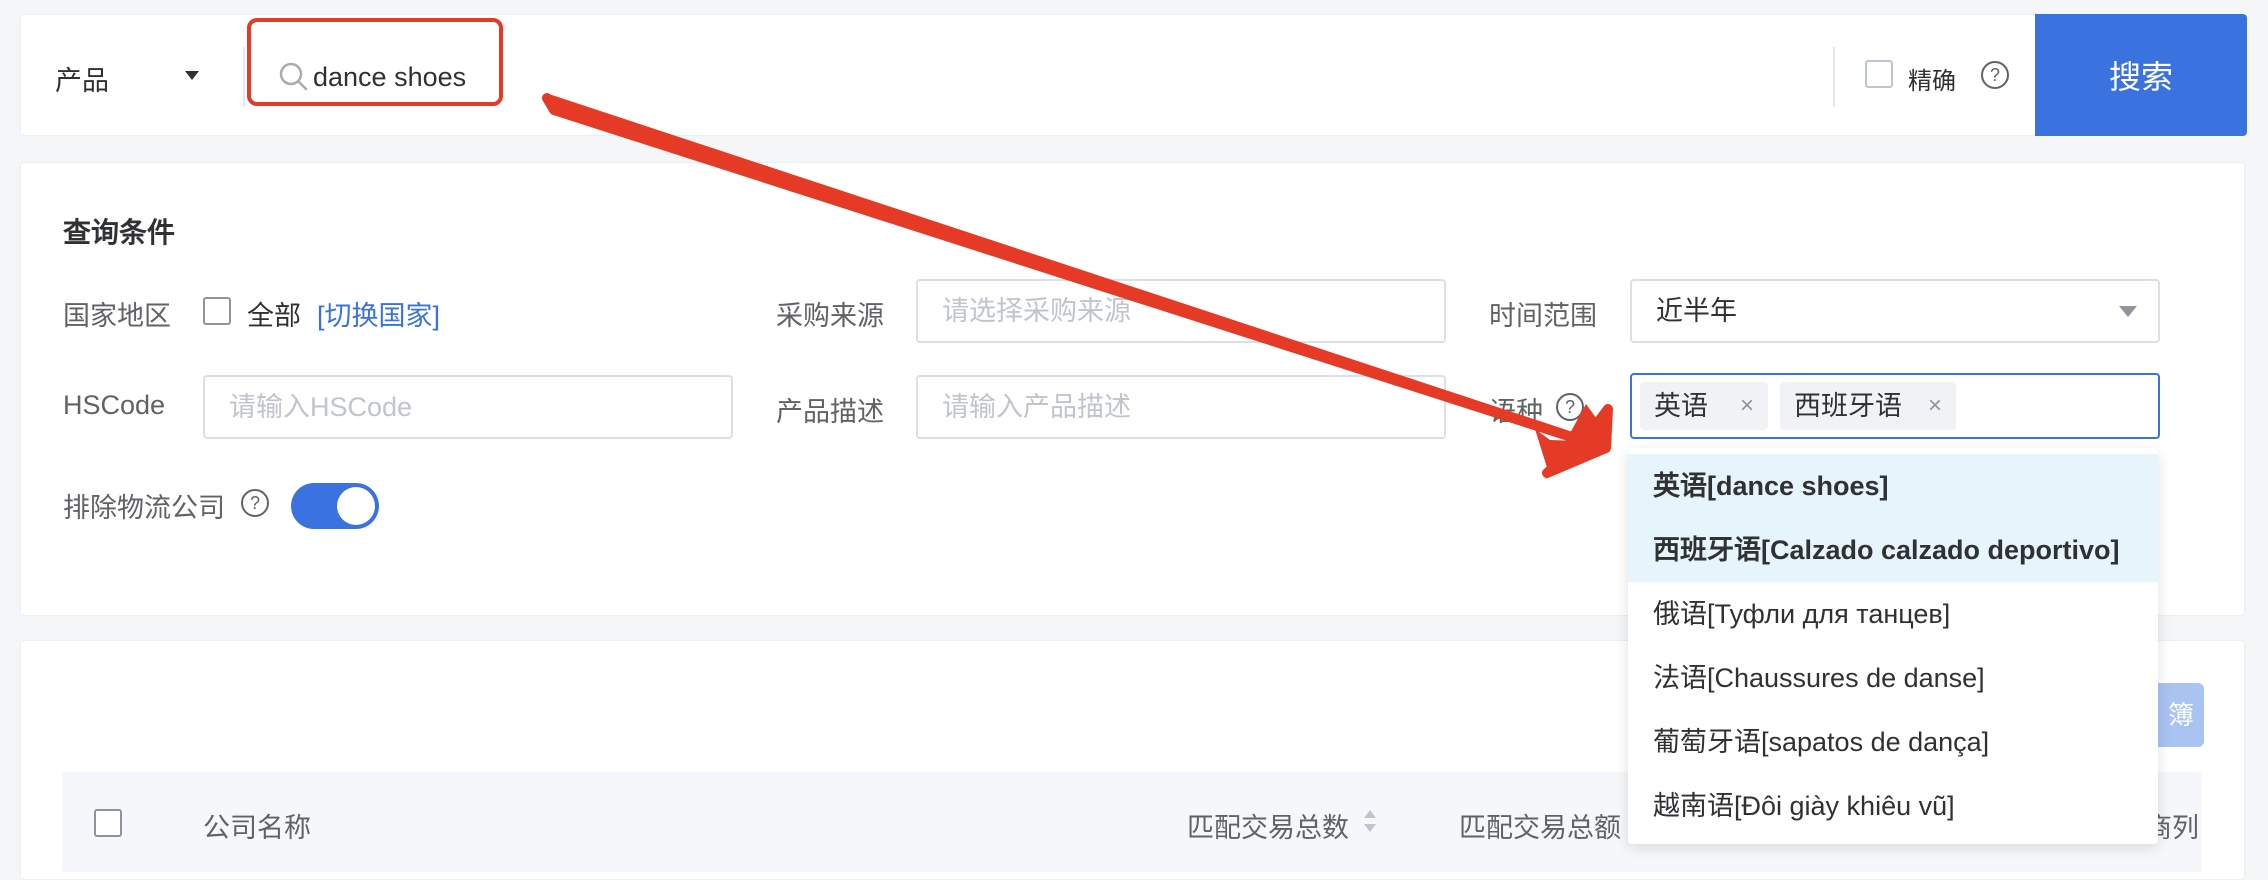 The height and width of the screenshot is (880, 2268). What do you see at coordinates (1893, 742) in the screenshot?
I see `dropdown-option: 葡萄牙语[sapatos de dança]` at bounding box center [1893, 742].